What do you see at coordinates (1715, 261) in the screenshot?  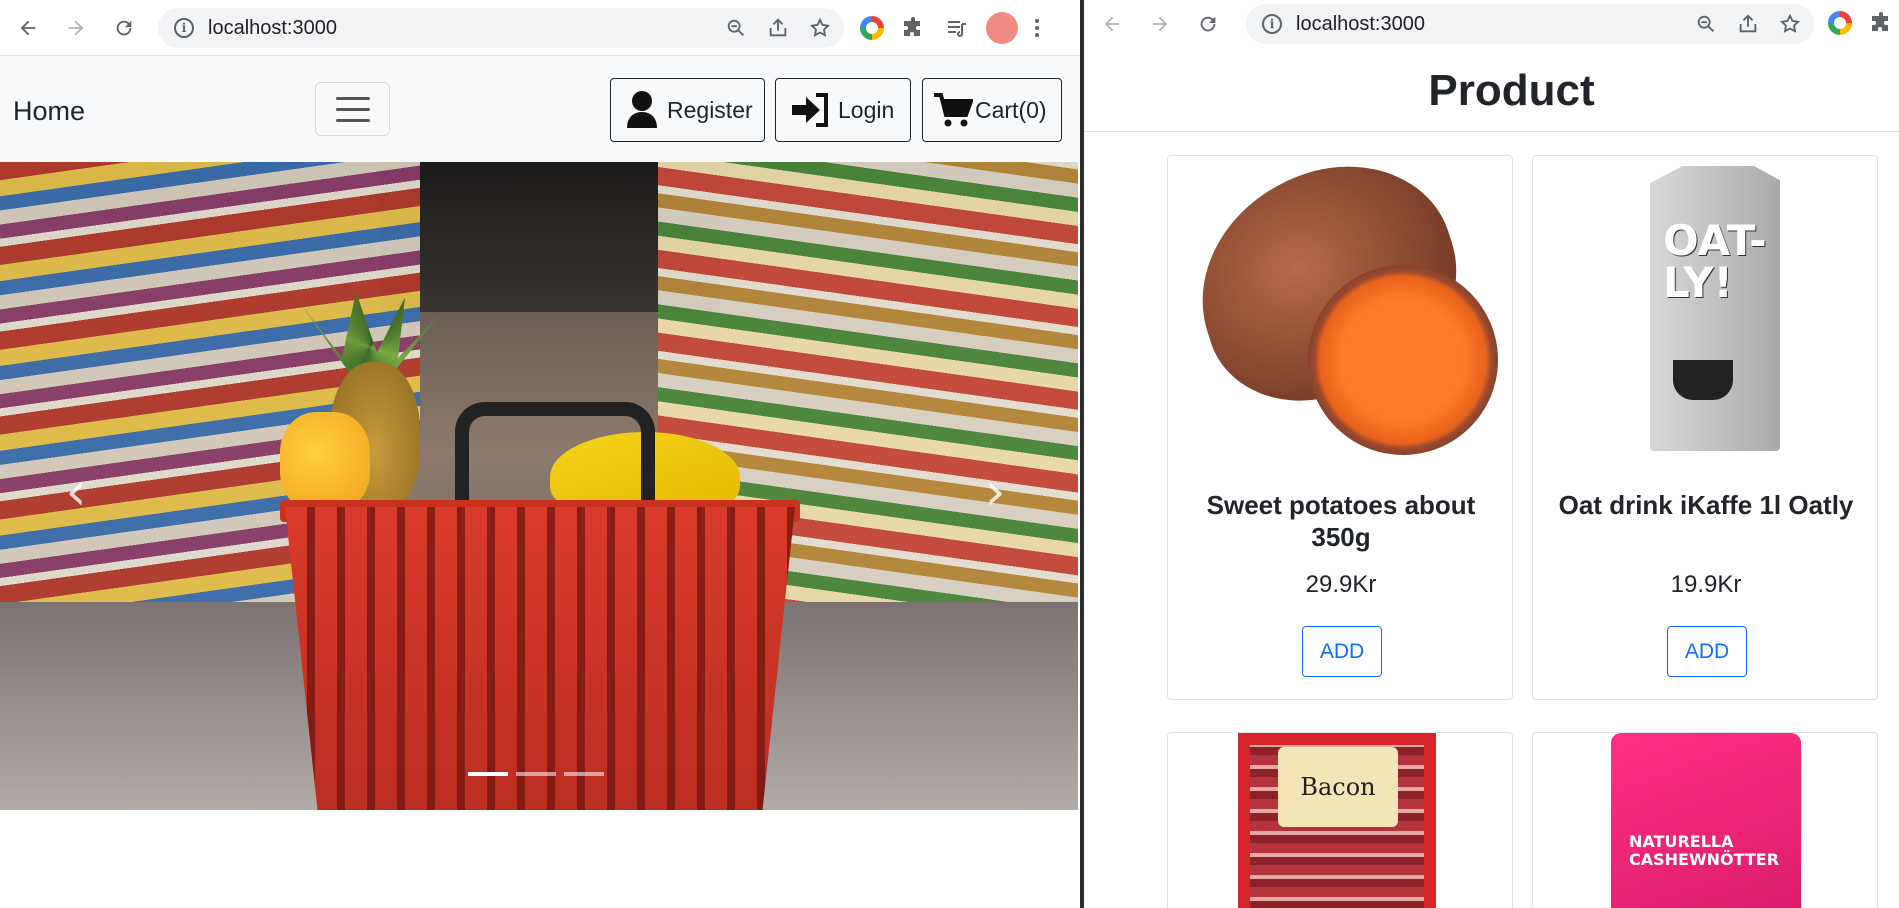 I see `carton-brand-text: OAT-LY!` at bounding box center [1715, 261].